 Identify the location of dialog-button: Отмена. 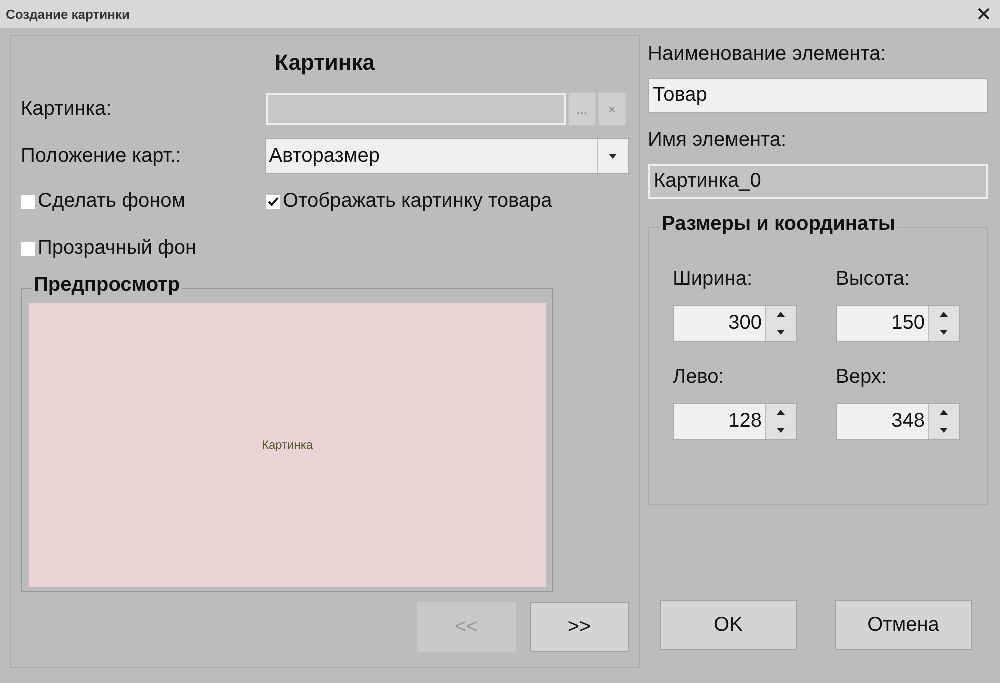
(903, 625).